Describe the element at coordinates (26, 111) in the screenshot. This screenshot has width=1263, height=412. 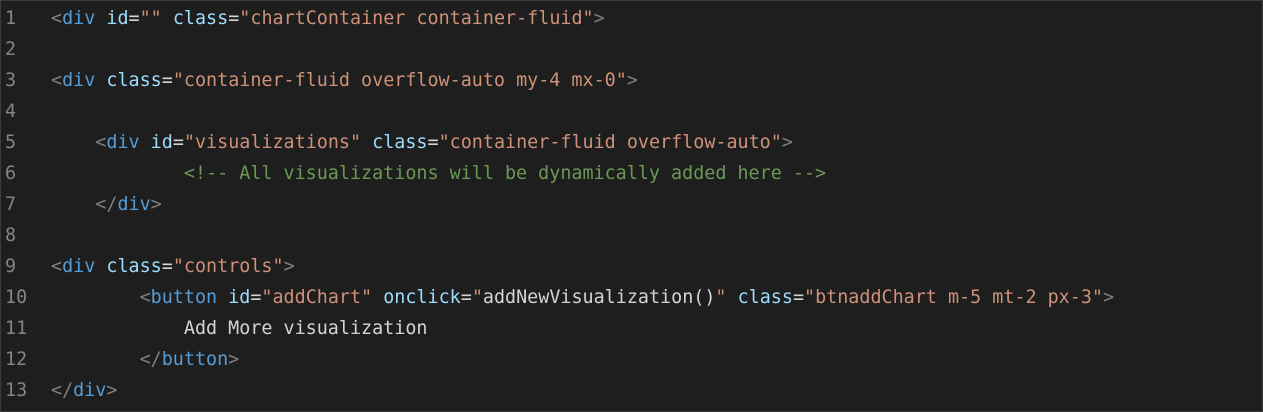
I see `code-line: 4` at that location.